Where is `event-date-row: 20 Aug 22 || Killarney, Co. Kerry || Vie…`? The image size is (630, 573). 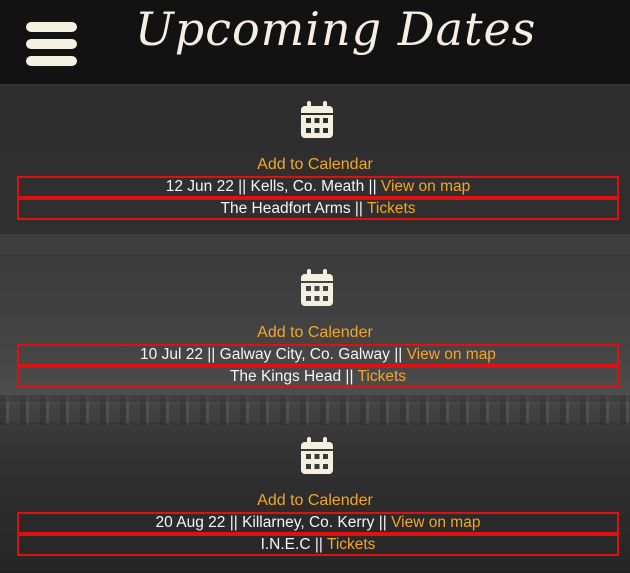
event-date-row: 20 Aug 22 || Killarney, Co. Kerry || Vie… is located at coordinates (318, 523).